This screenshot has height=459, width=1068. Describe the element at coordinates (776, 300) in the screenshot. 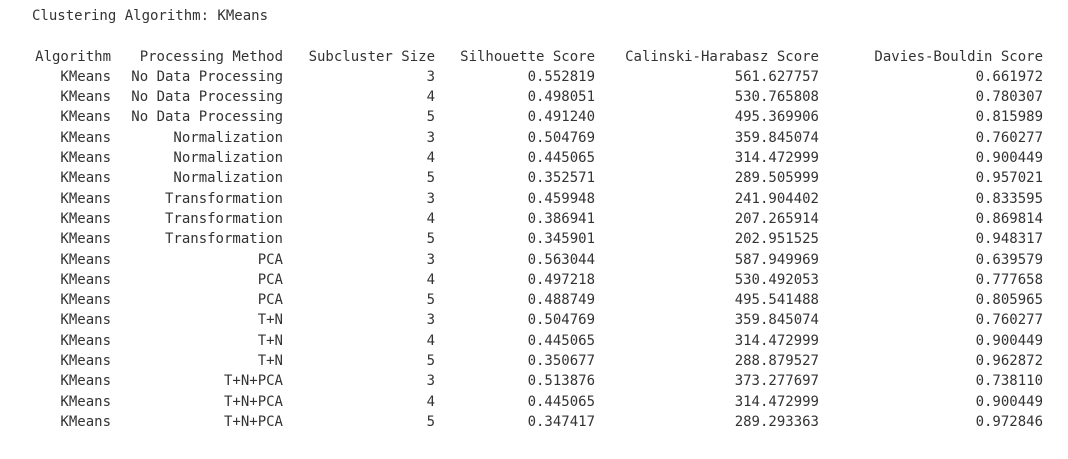

I see `cell-calinski-harabasz-score: 495.541488` at that location.